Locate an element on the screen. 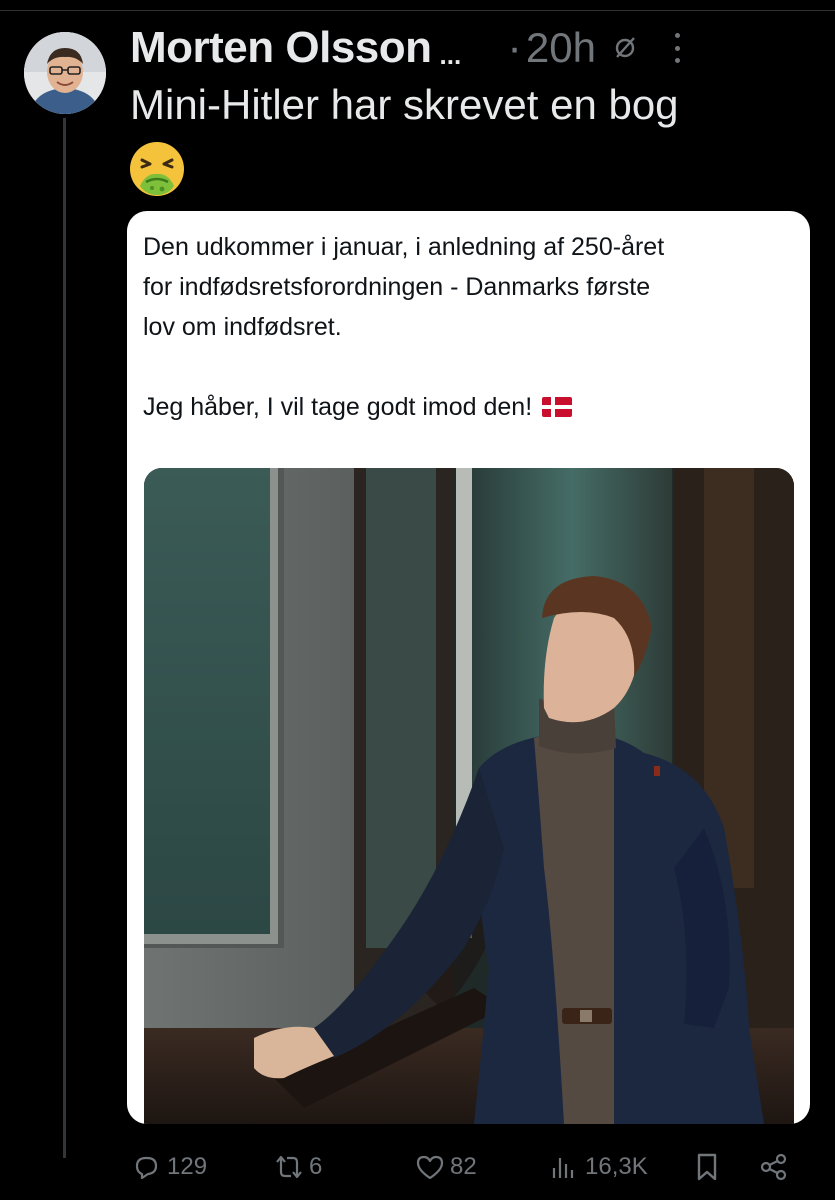 This screenshot has width=835, height=1200. post-actions: 129 6 82 16,3K is located at coordinates (473, 1167).